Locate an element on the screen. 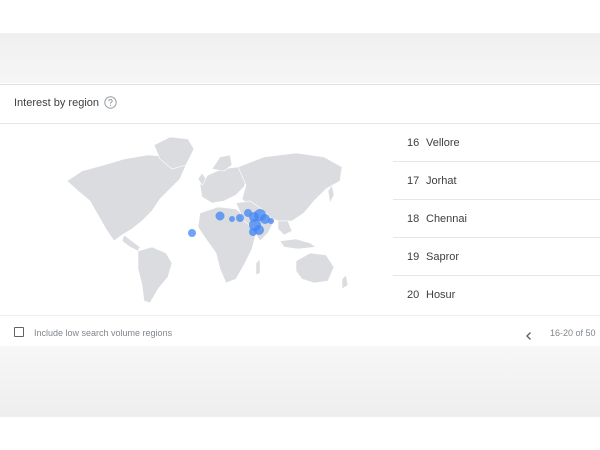 This screenshot has width=600, height=450. chevron-left-icon is located at coordinates (529, 334).